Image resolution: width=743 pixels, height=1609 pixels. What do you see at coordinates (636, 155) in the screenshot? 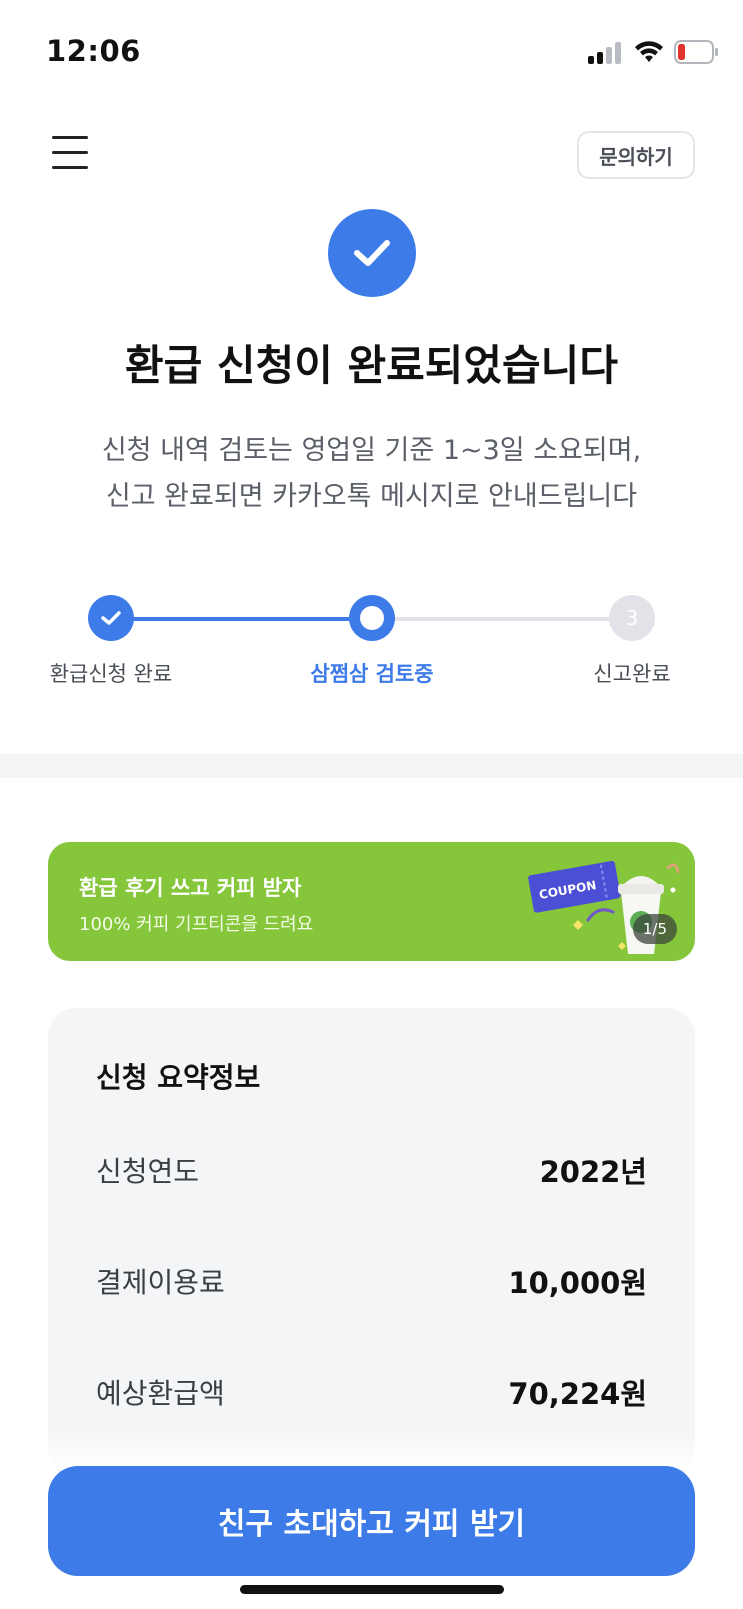
I see `inquiry-button: 문의하기` at bounding box center [636, 155].